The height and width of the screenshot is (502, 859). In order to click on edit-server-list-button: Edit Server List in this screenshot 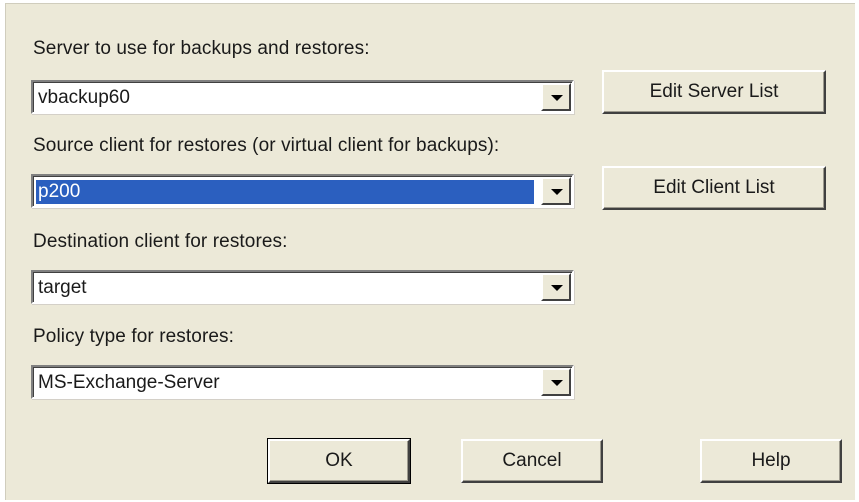, I will do `click(714, 92)`.